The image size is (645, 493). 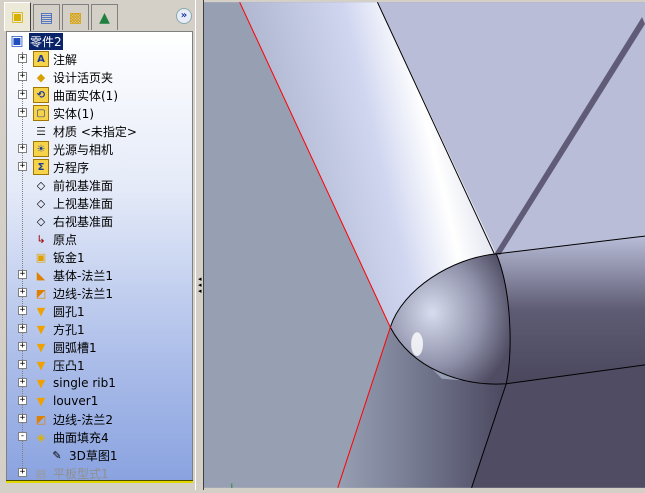 I want to click on tab-configuration-manager: ▩, so click(x=75, y=17).